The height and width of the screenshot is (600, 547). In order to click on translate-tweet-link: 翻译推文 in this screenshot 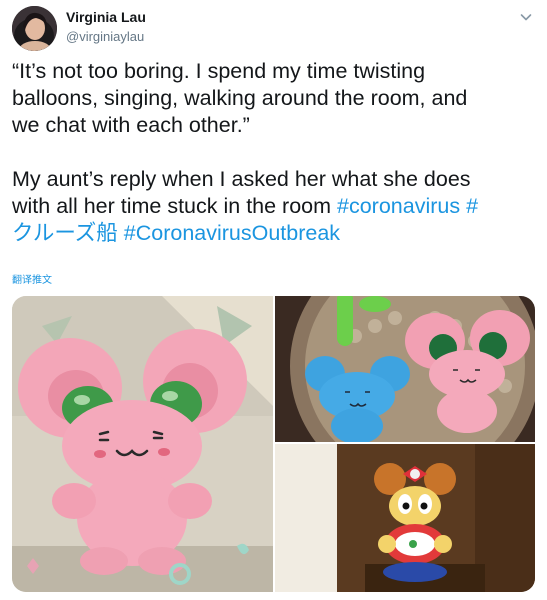, I will do `click(32, 278)`.